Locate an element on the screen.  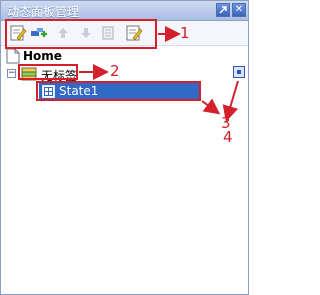
annotation-label-2: 2 is located at coordinates (115, 71).